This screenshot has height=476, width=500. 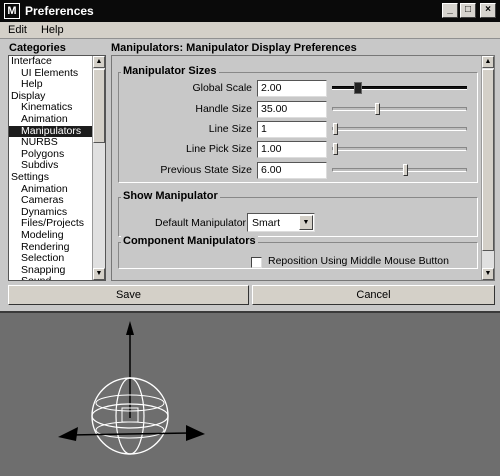 What do you see at coordinates (256, 262) in the screenshot?
I see `reposition-checkbox` at bounding box center [256, 262].